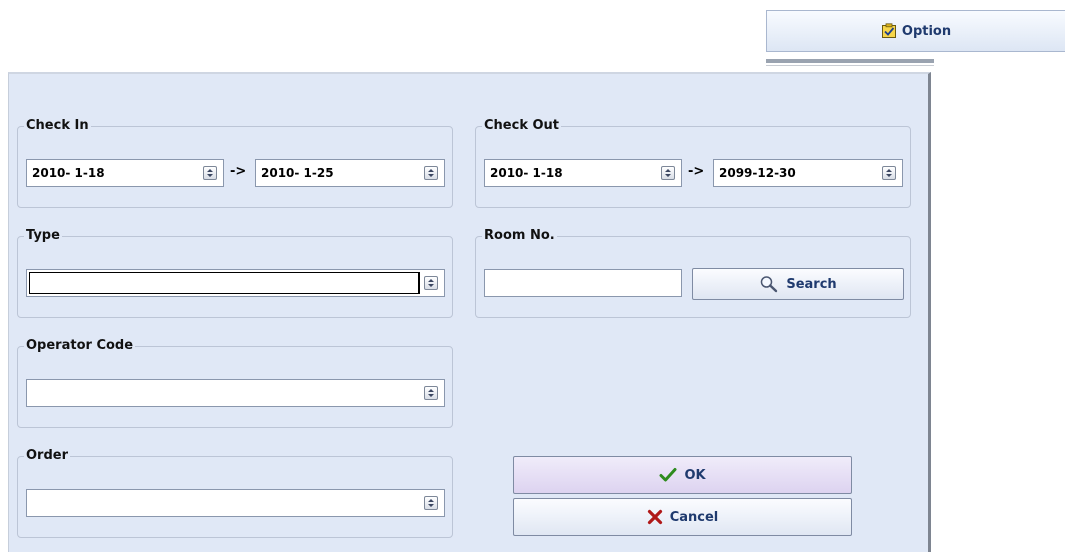 This screenshot has height=552, width=1065. I want to click on type-group: Type, so click(235, 273).